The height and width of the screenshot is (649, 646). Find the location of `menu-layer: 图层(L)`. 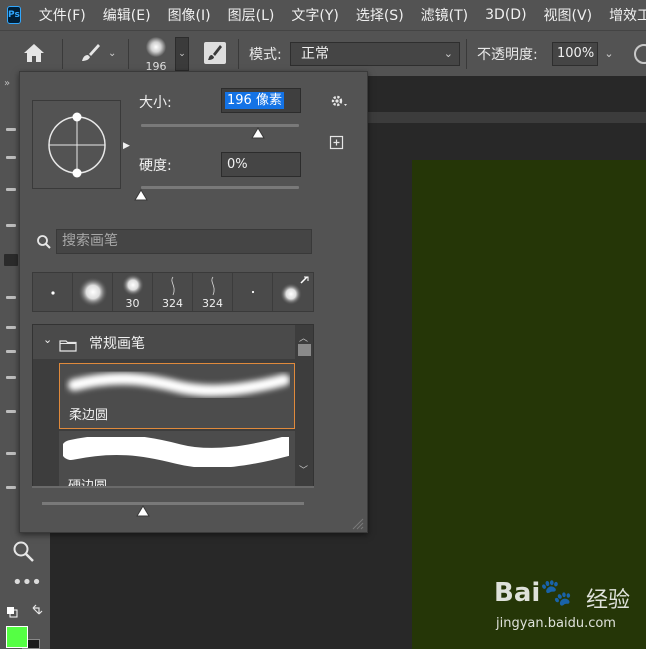

menu-layer: 图层(L) is located at coordinates (251, 15).